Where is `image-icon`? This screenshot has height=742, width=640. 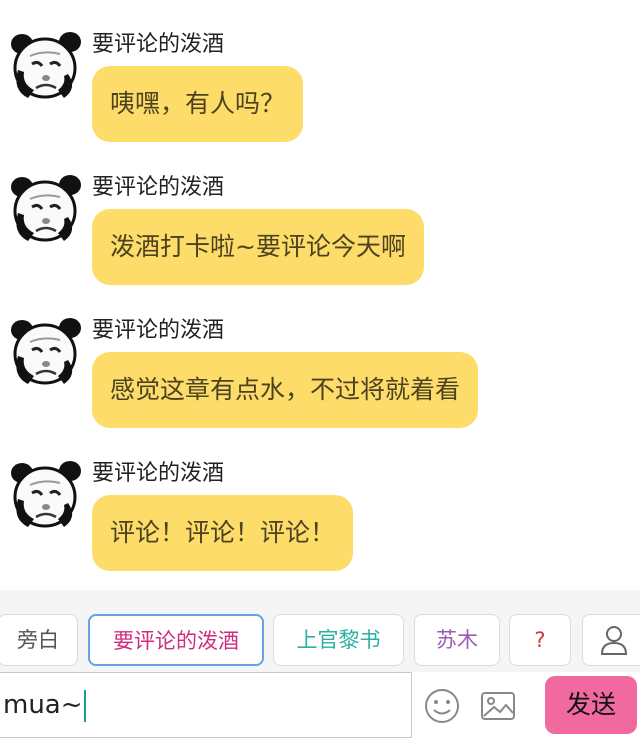
image-icon is located at coordinates (498, 706).